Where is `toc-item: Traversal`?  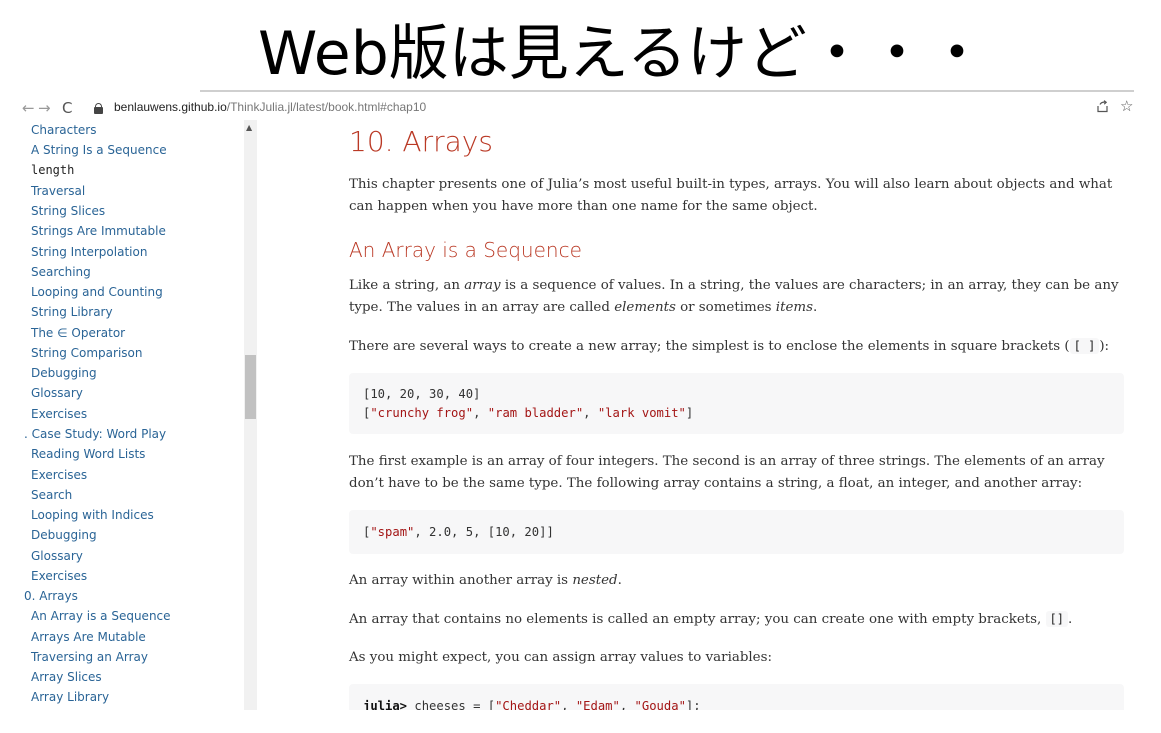
toc-item: Traversal is located at coordinates (58, 191).